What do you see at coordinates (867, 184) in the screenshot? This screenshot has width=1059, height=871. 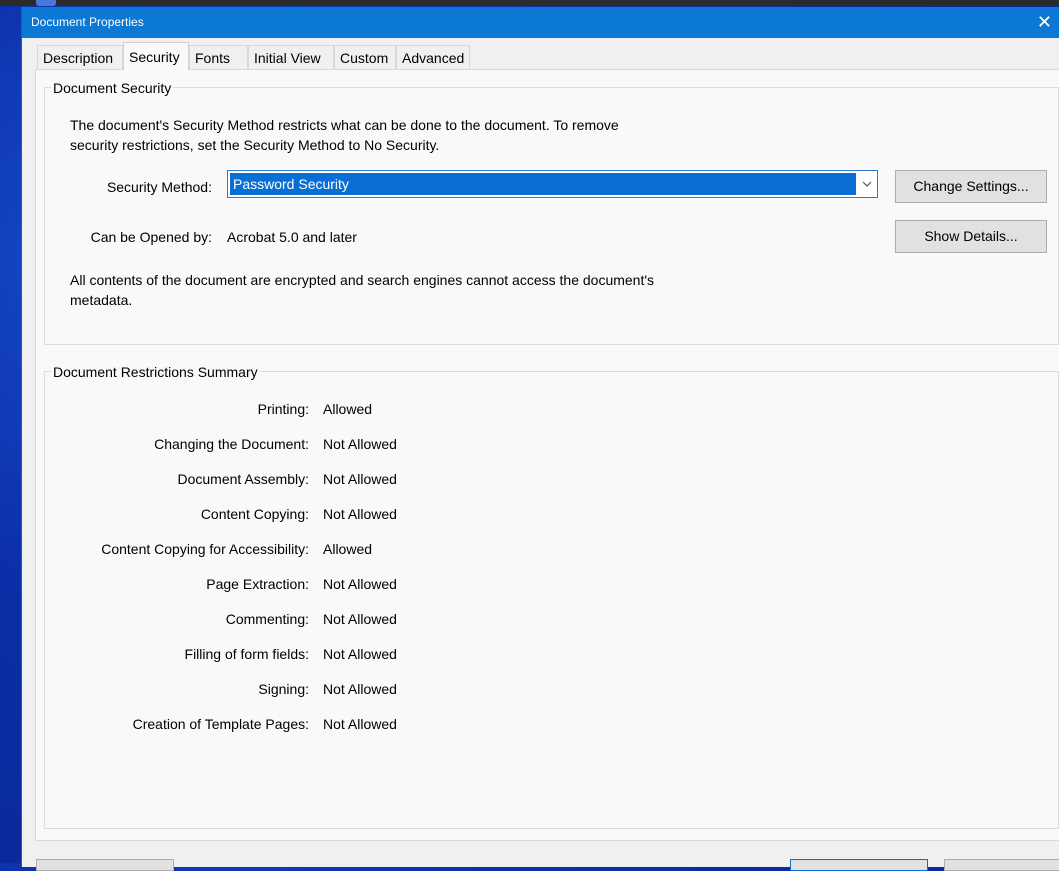 I see `chevron-down-icon` at bounding box center [867, 184].